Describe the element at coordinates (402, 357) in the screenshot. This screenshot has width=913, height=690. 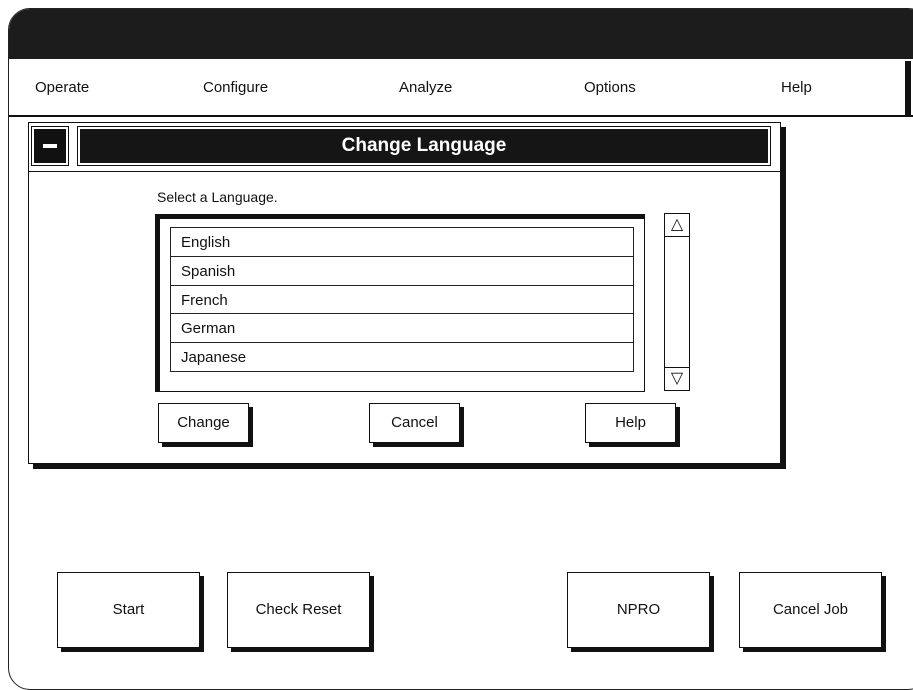
I see `list-item-japanese: Japanese` at that location.